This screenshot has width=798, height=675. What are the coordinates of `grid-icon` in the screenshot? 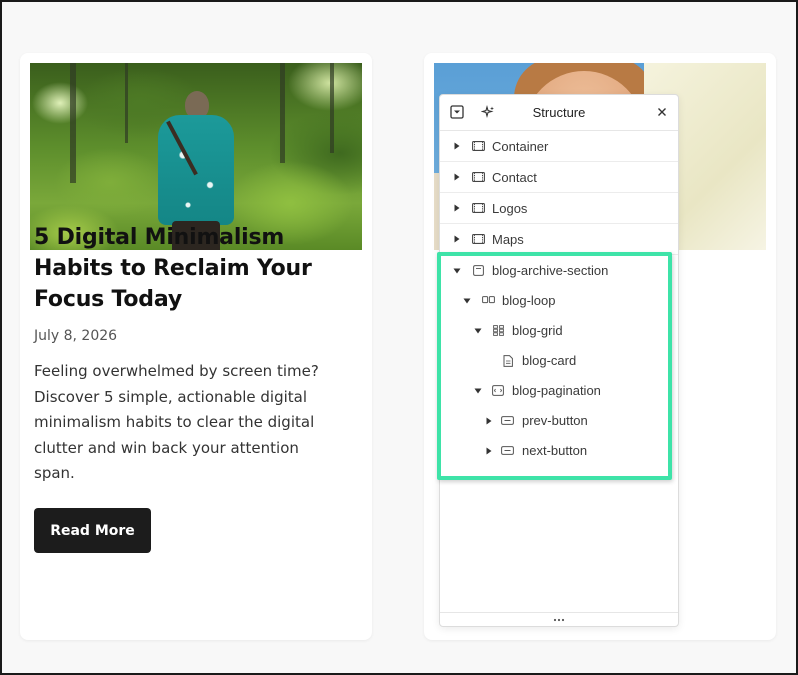 It's located at (498, 331).